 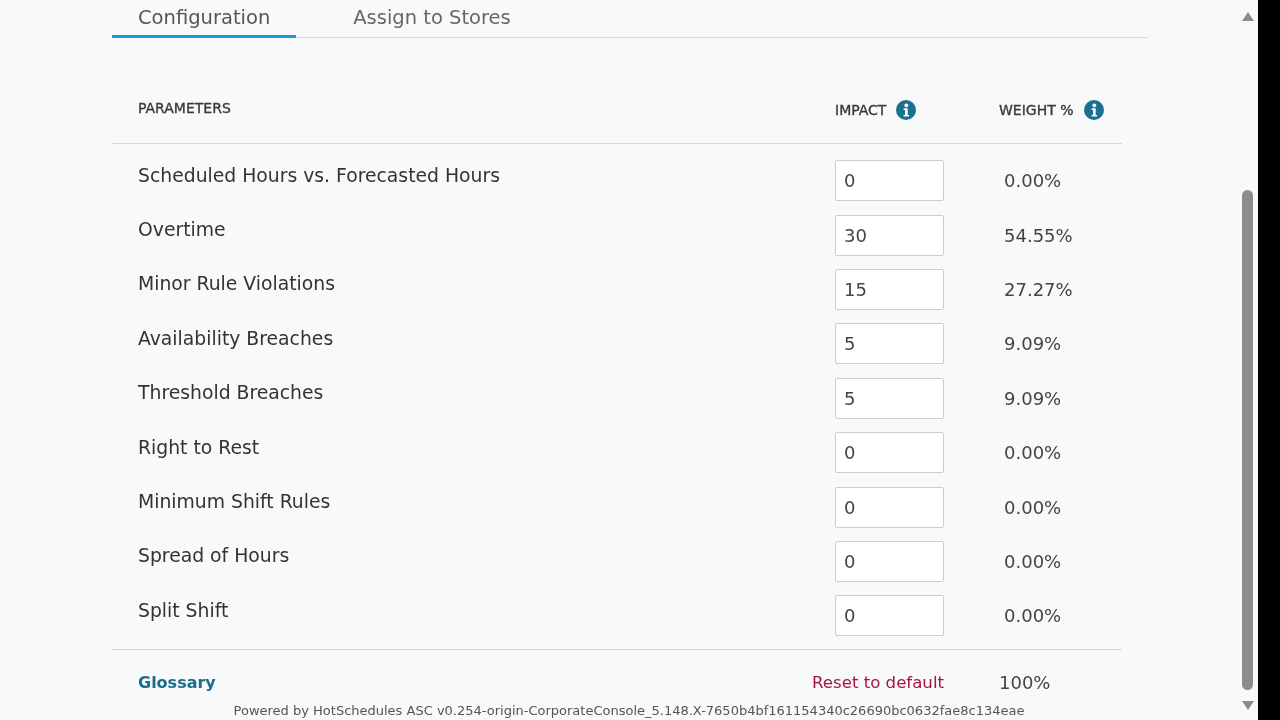 I want to click on parameter-label: Right to Rest, so click(x=199, y=447).